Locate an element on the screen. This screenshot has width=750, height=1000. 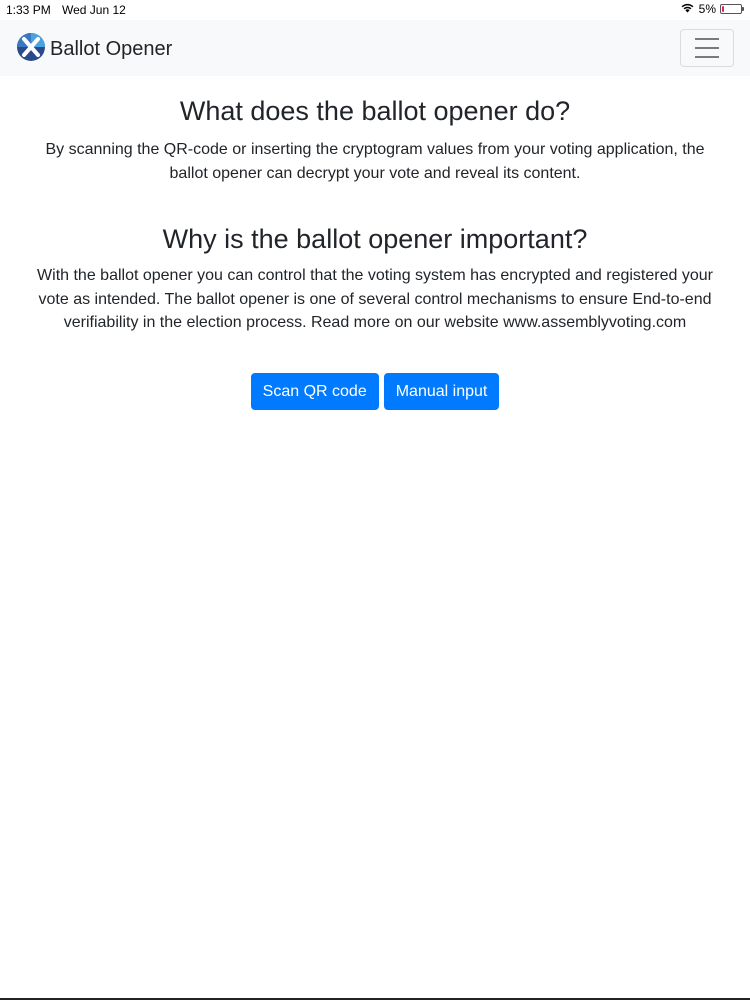
what-heading: What does the ballot opener do? is located at coordinates (375, 111).